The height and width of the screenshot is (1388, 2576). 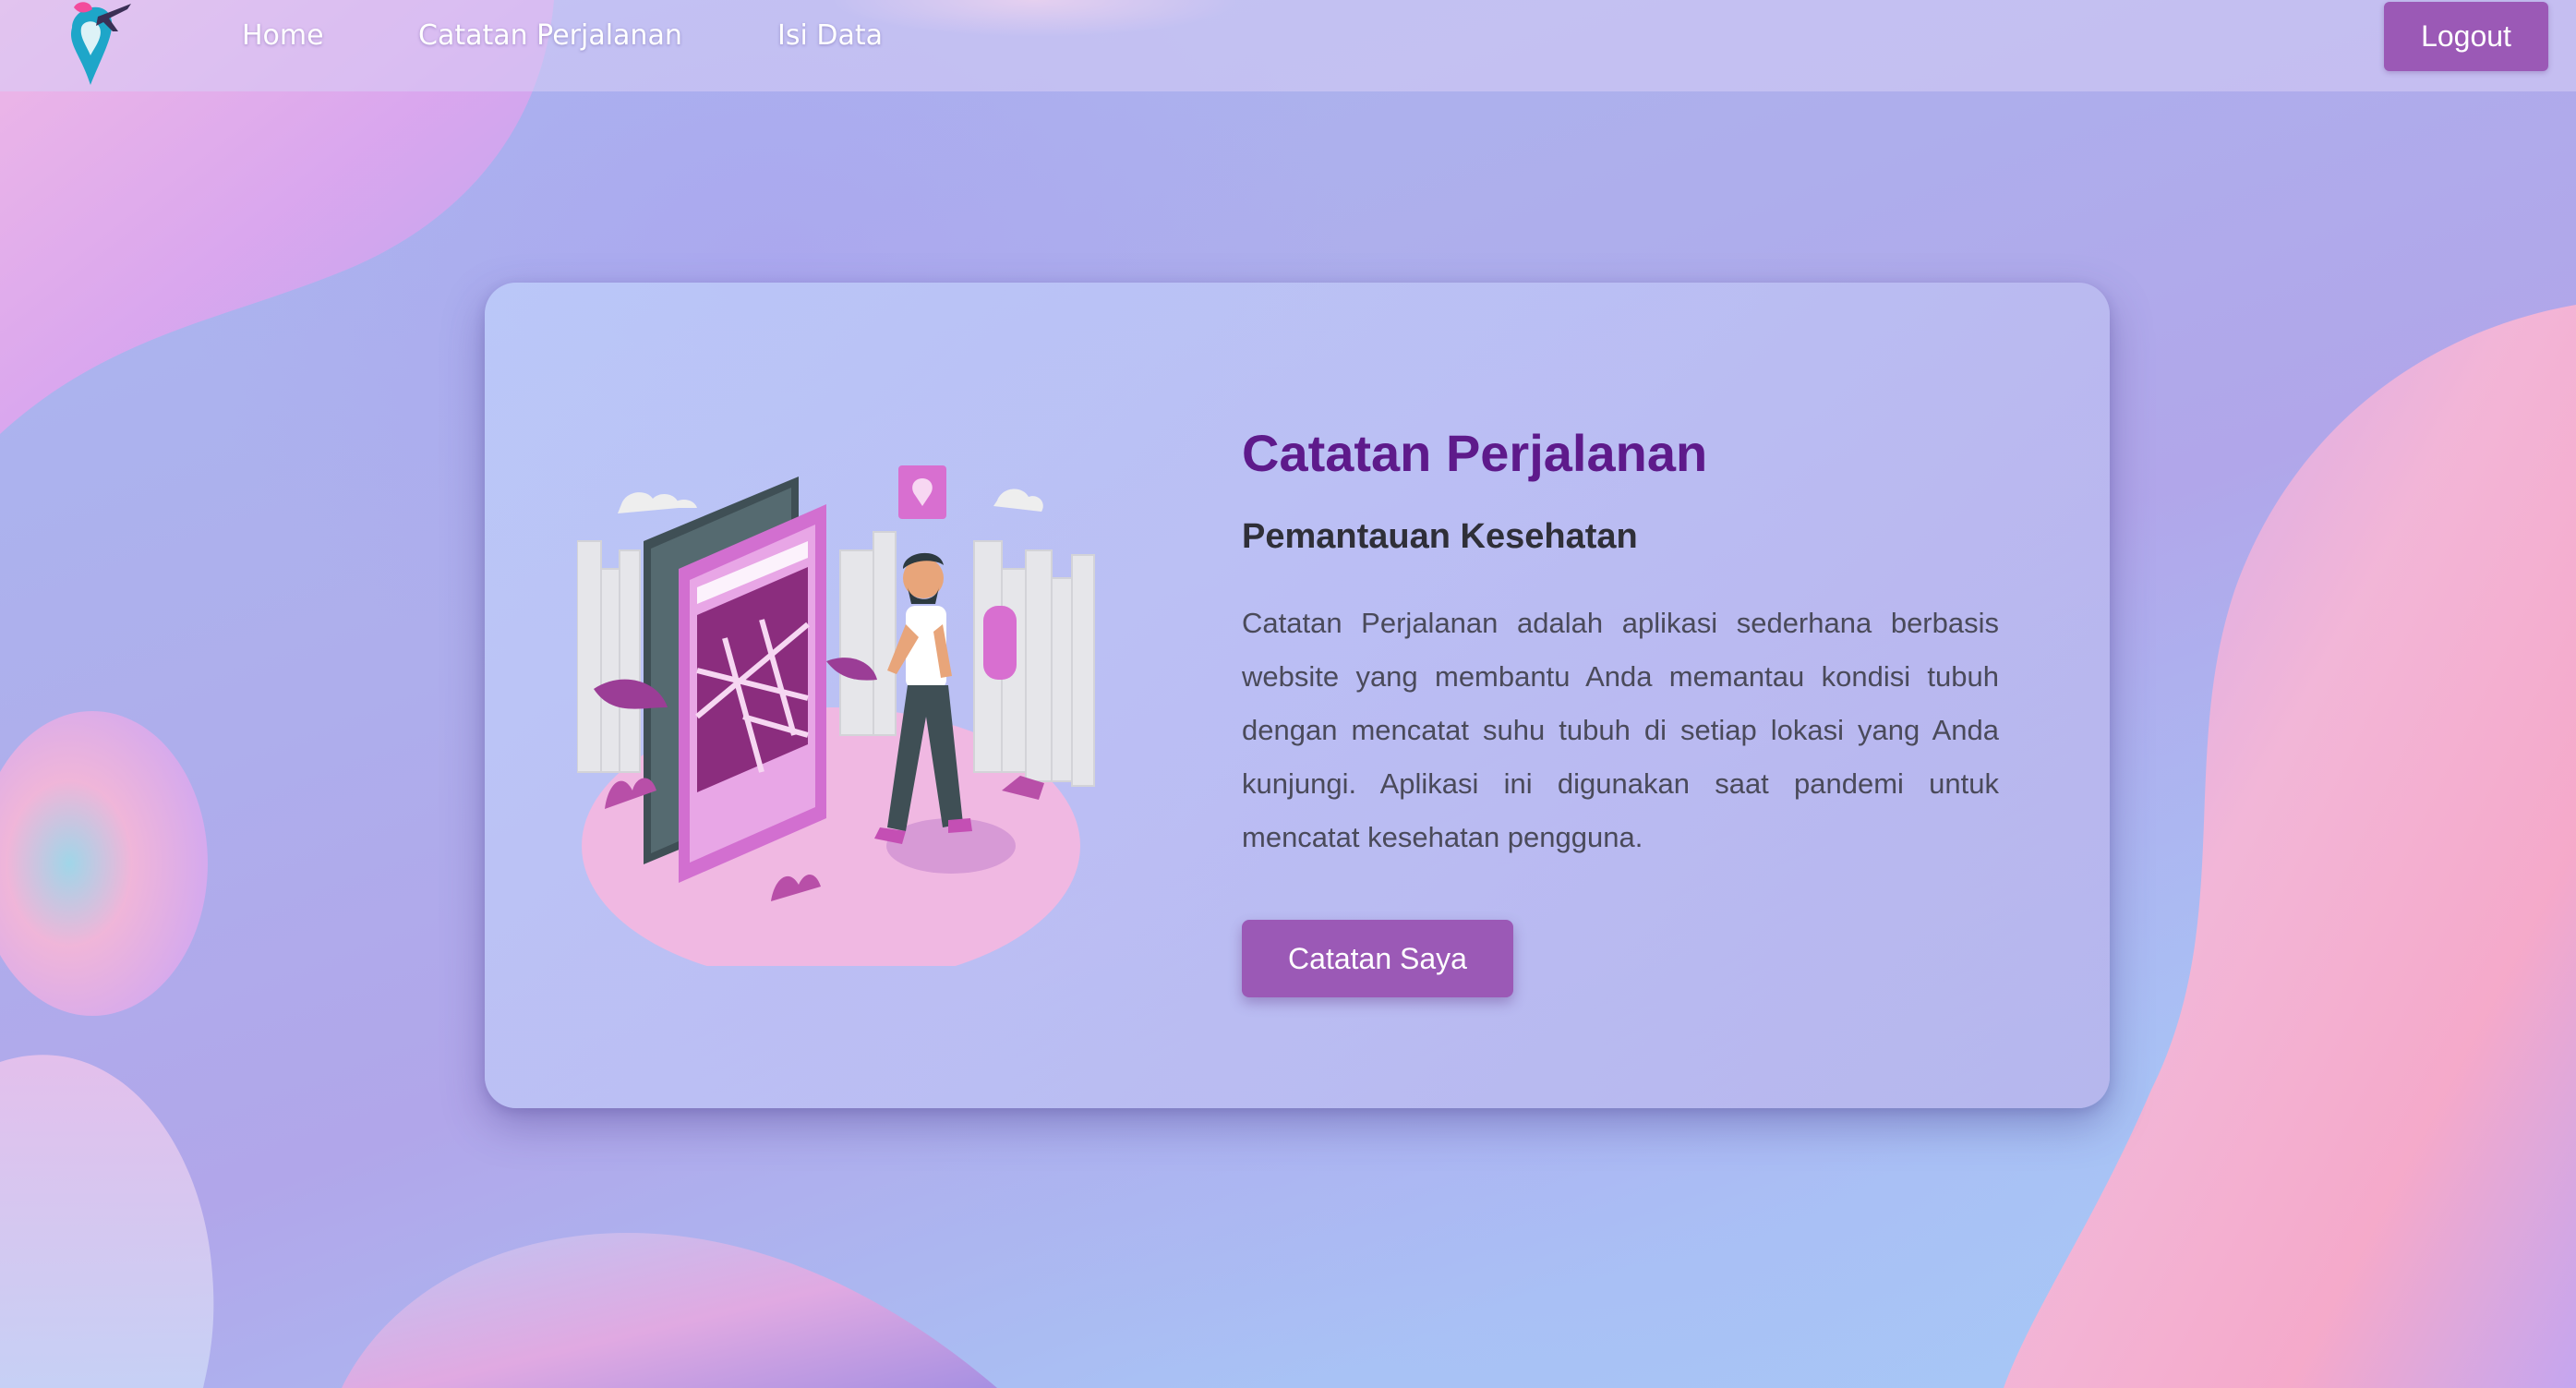 I want to click on navbar: Home Catatan Perjalanan Isi Data Logout, so click(x=1288, y=45).